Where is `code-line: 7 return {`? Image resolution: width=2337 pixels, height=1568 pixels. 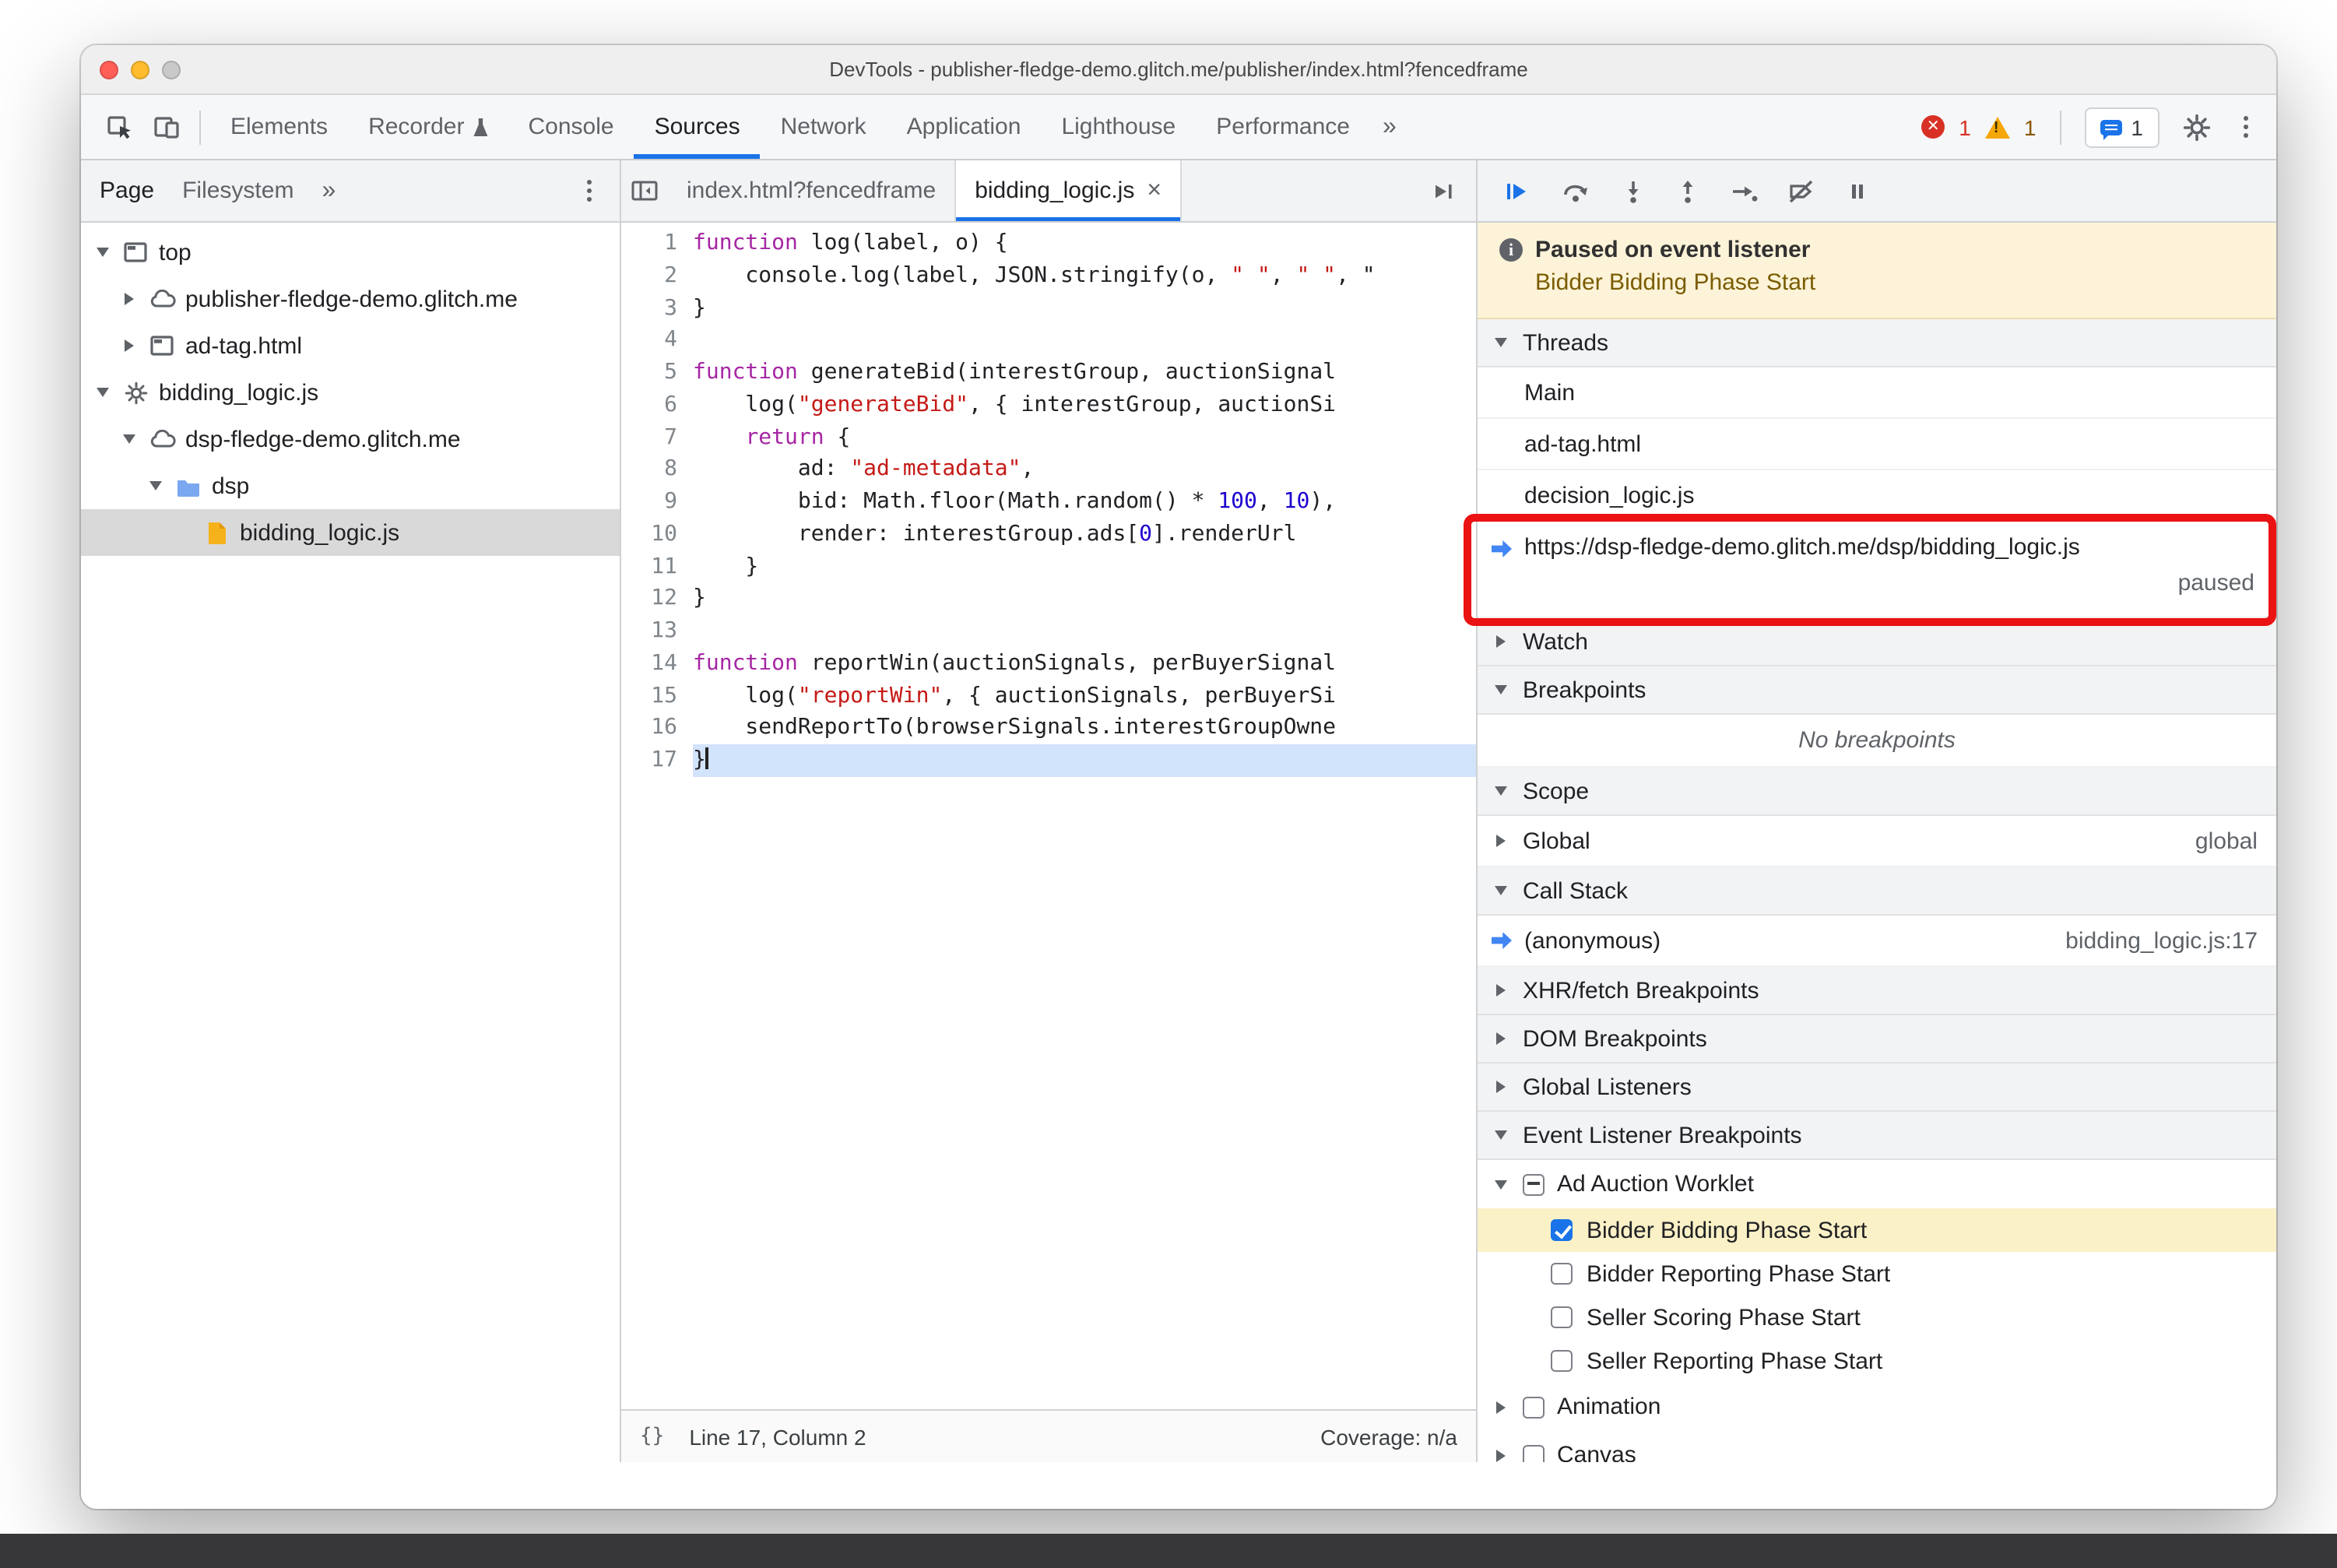
code-line: 7 return { is located at coordinates (1049, 437).